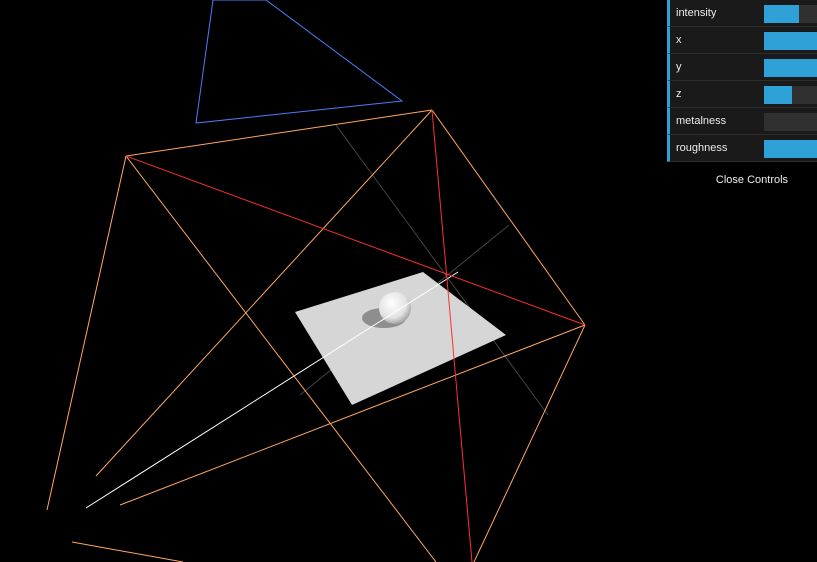 The image size is (817, 562). Describe the element at coordinates (400, 338) in the screenshot. I see `ground-plane` at that location.